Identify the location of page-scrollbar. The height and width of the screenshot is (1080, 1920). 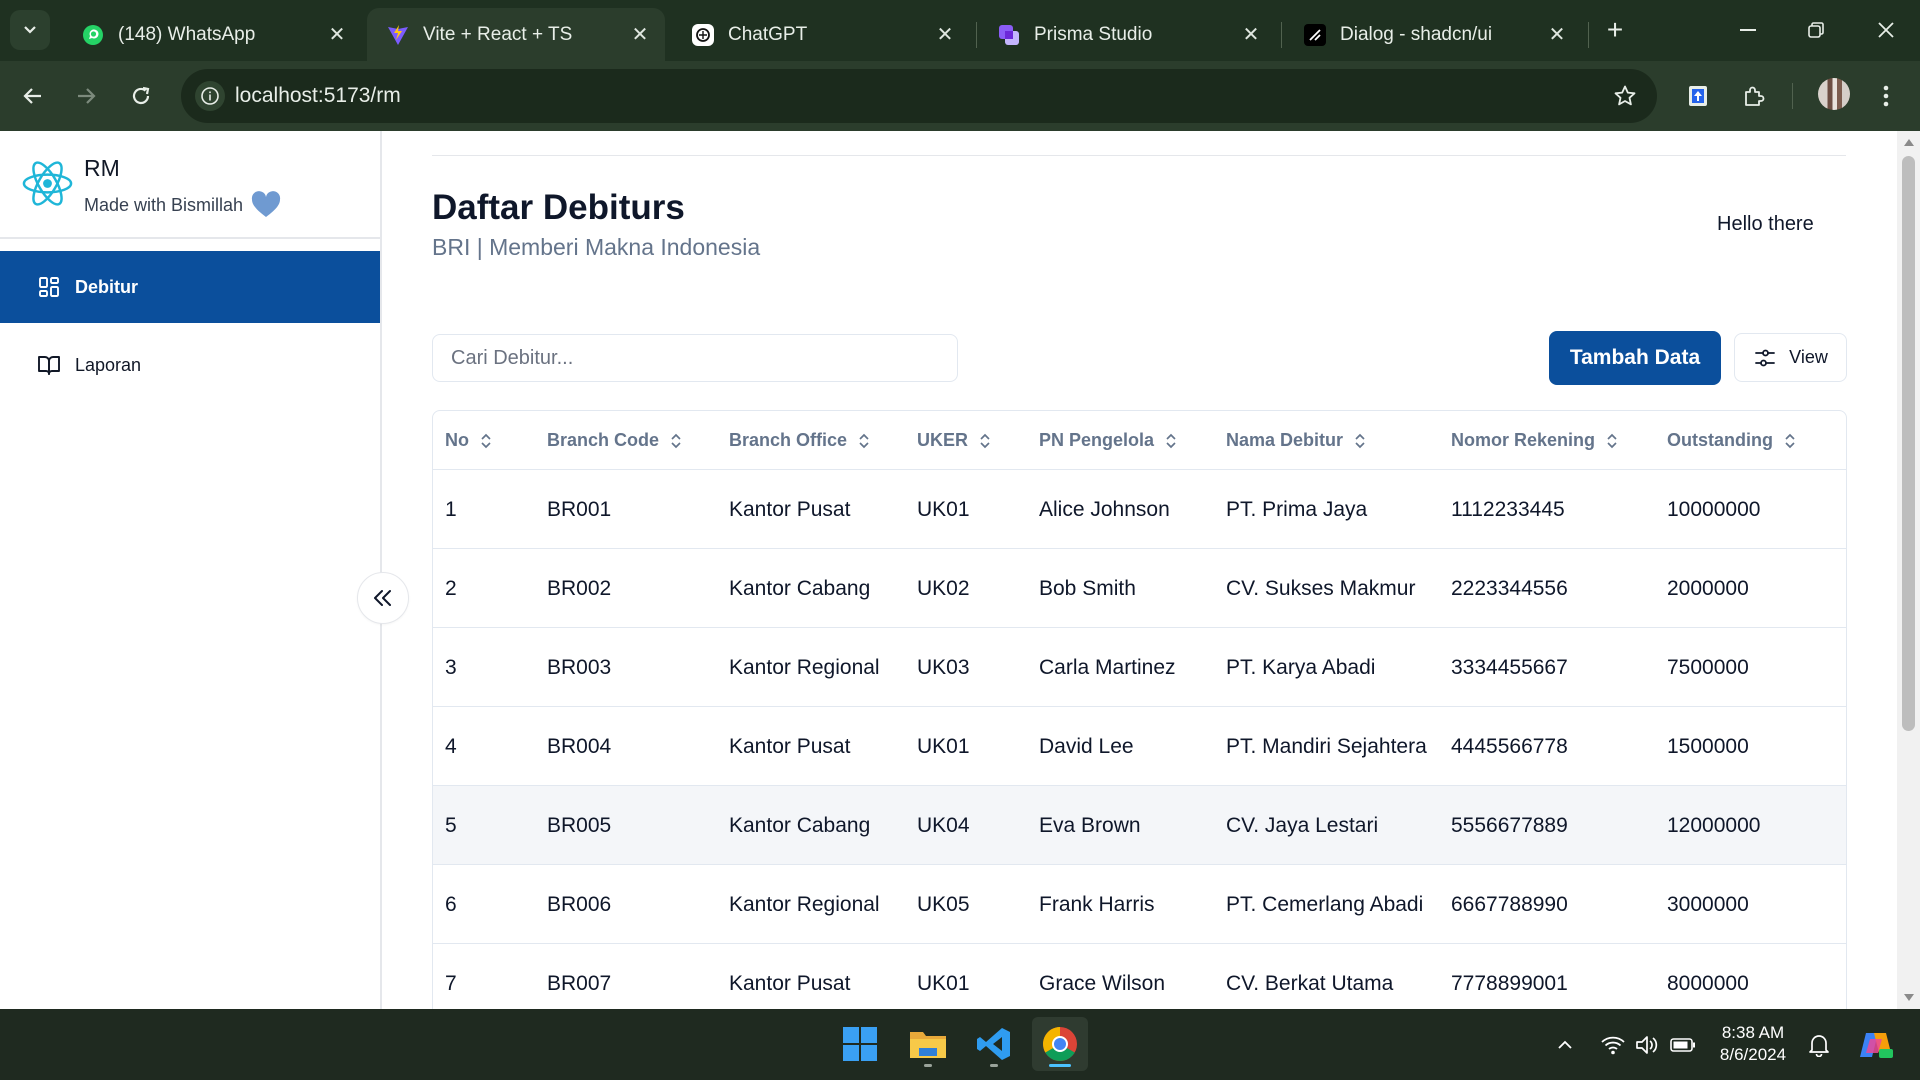
(1908, 570).